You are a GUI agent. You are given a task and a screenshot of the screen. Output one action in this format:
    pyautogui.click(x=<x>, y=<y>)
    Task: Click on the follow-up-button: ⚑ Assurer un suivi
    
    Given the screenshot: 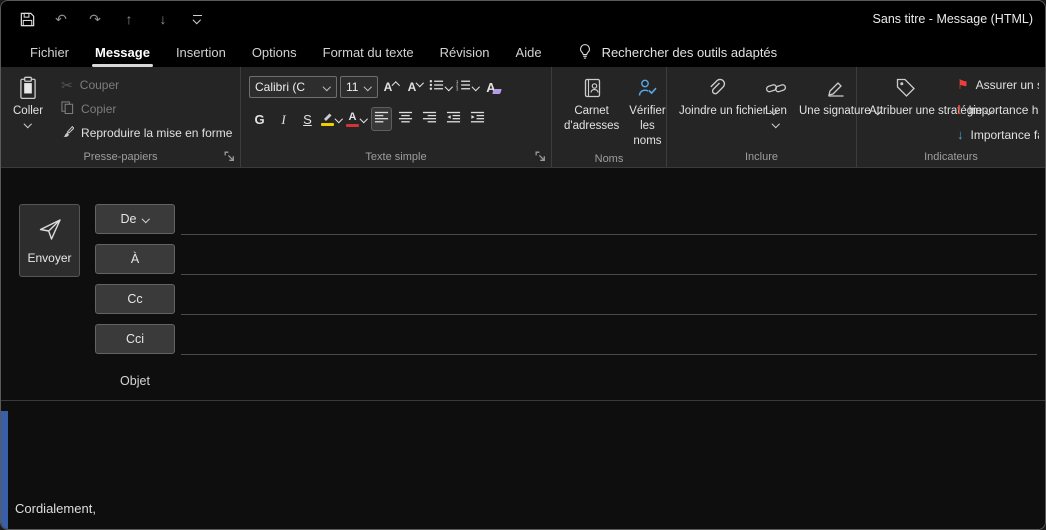 What is the action you would take?
    pyautogui.click(x=996, y=84)
    